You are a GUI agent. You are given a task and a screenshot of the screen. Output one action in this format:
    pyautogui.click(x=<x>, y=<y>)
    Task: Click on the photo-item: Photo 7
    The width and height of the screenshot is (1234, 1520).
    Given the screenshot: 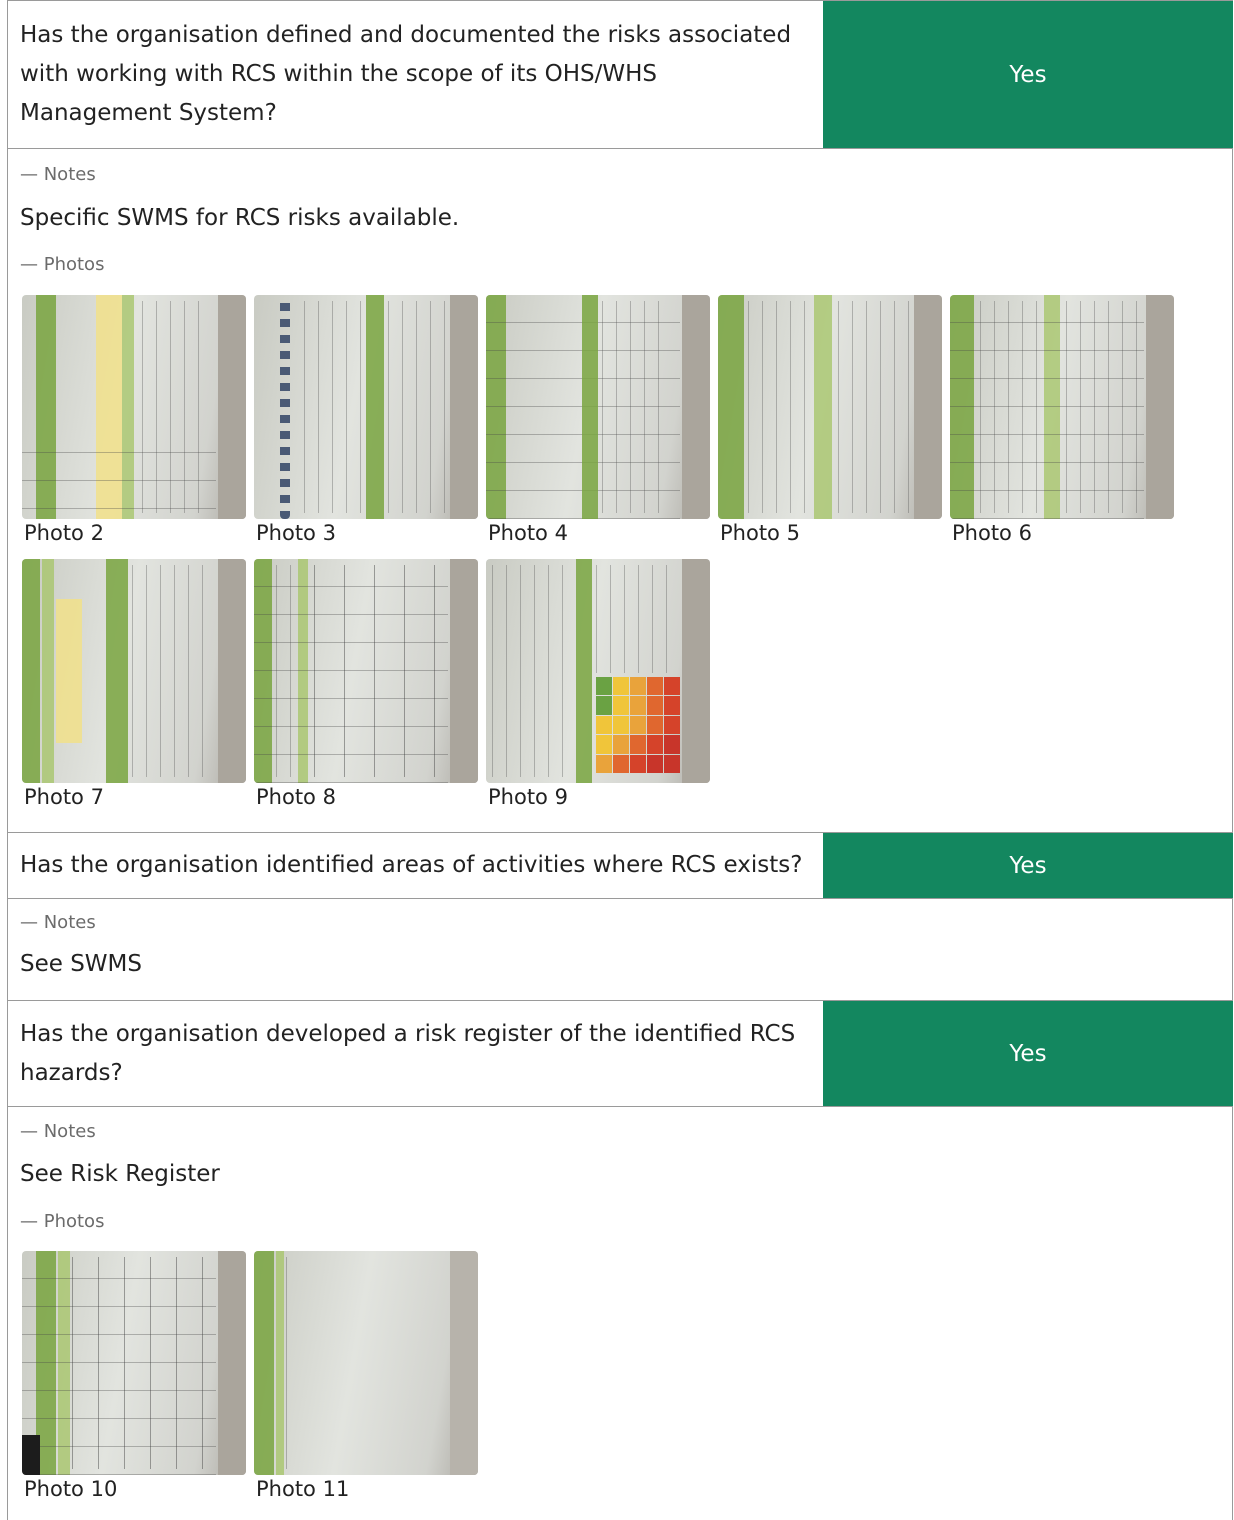 What is the action you would take?
    pyautogui.click(x=134, y=684)
    